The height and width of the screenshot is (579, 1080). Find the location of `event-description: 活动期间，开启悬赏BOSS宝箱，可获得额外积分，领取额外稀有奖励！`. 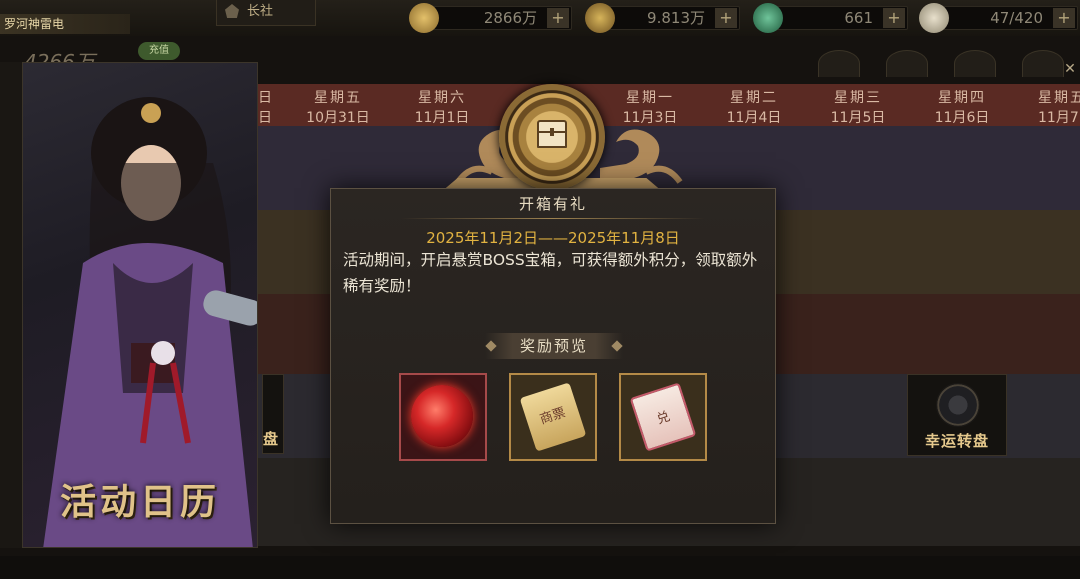

event-description: 活动期间，开启悬赏BOSS宝箱，可获得额外积分，领取额外稀有奖励！ is located at coordinates (550, 273).